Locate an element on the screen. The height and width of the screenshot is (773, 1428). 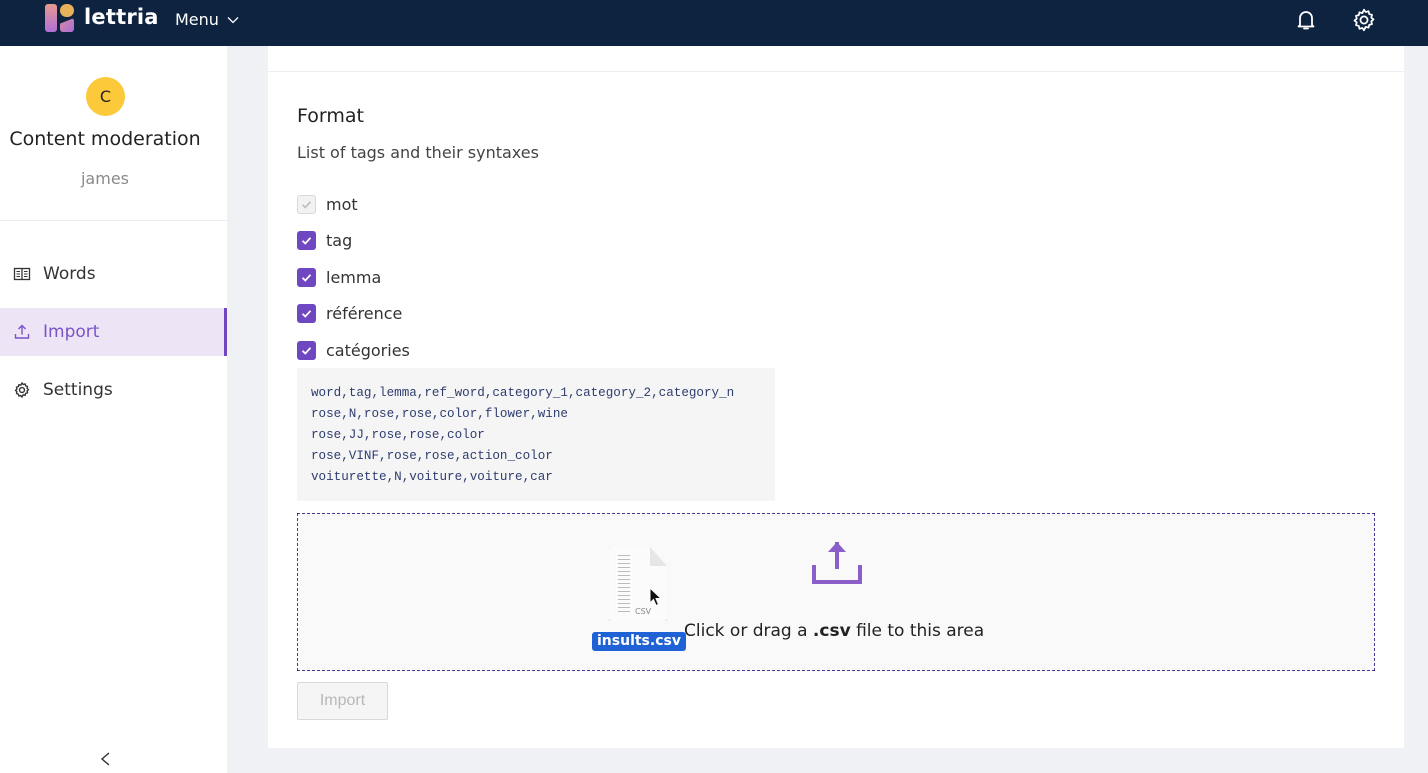
sidebar-item-import: Import is located at coordinates (113, 332).